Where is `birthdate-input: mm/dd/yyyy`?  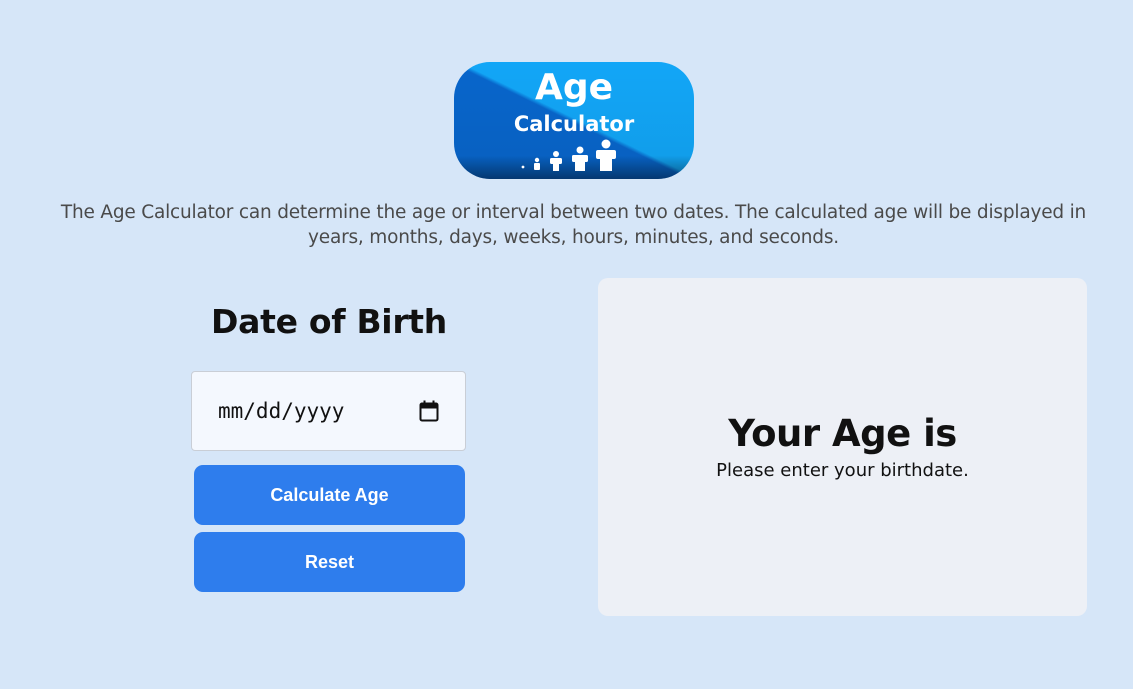
birthdate-input: mm/dd/yyyy is located at coordinates (328, 411).